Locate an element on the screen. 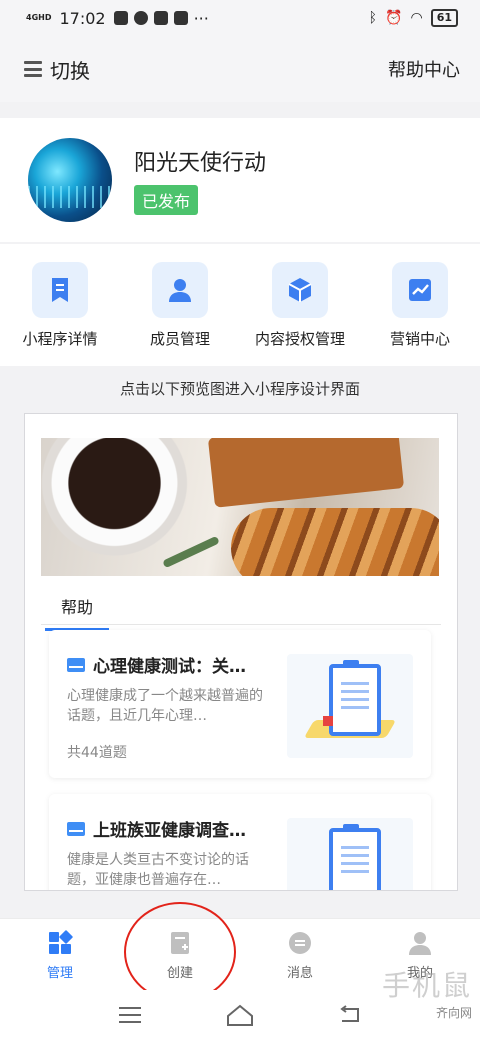  more-dots-icon: ··· is located at coordinates (201, 18).